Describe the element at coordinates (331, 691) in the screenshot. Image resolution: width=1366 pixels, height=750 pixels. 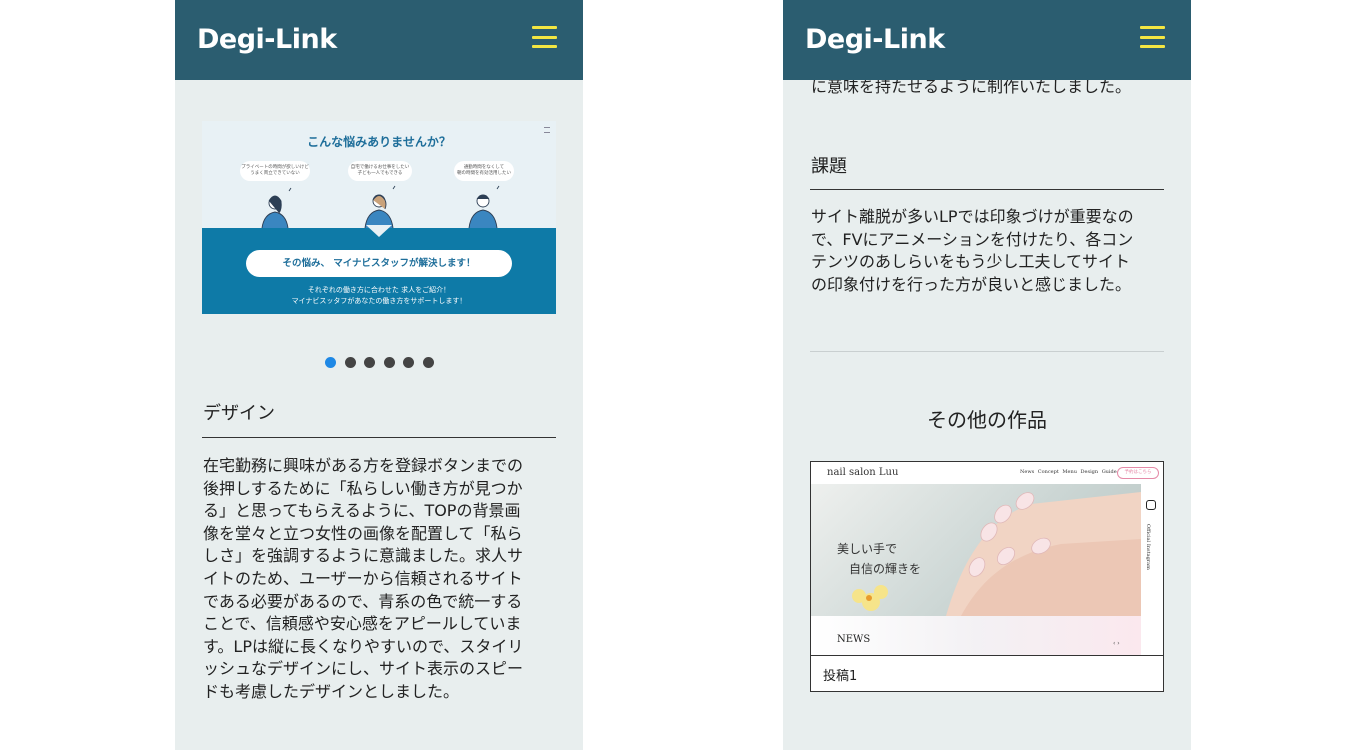
I see `text-line: ドも考慮したデザインとしました。` at that location.